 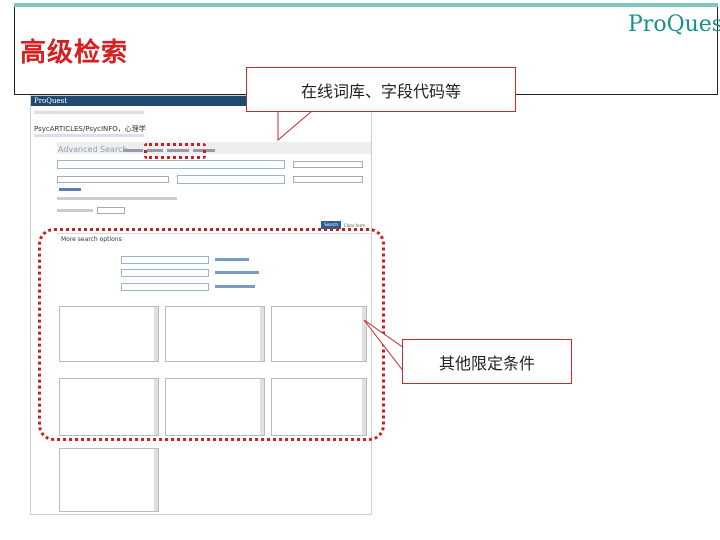 I want to click on callout-options-text: 其他限定条件, so click(x=486, y=363).